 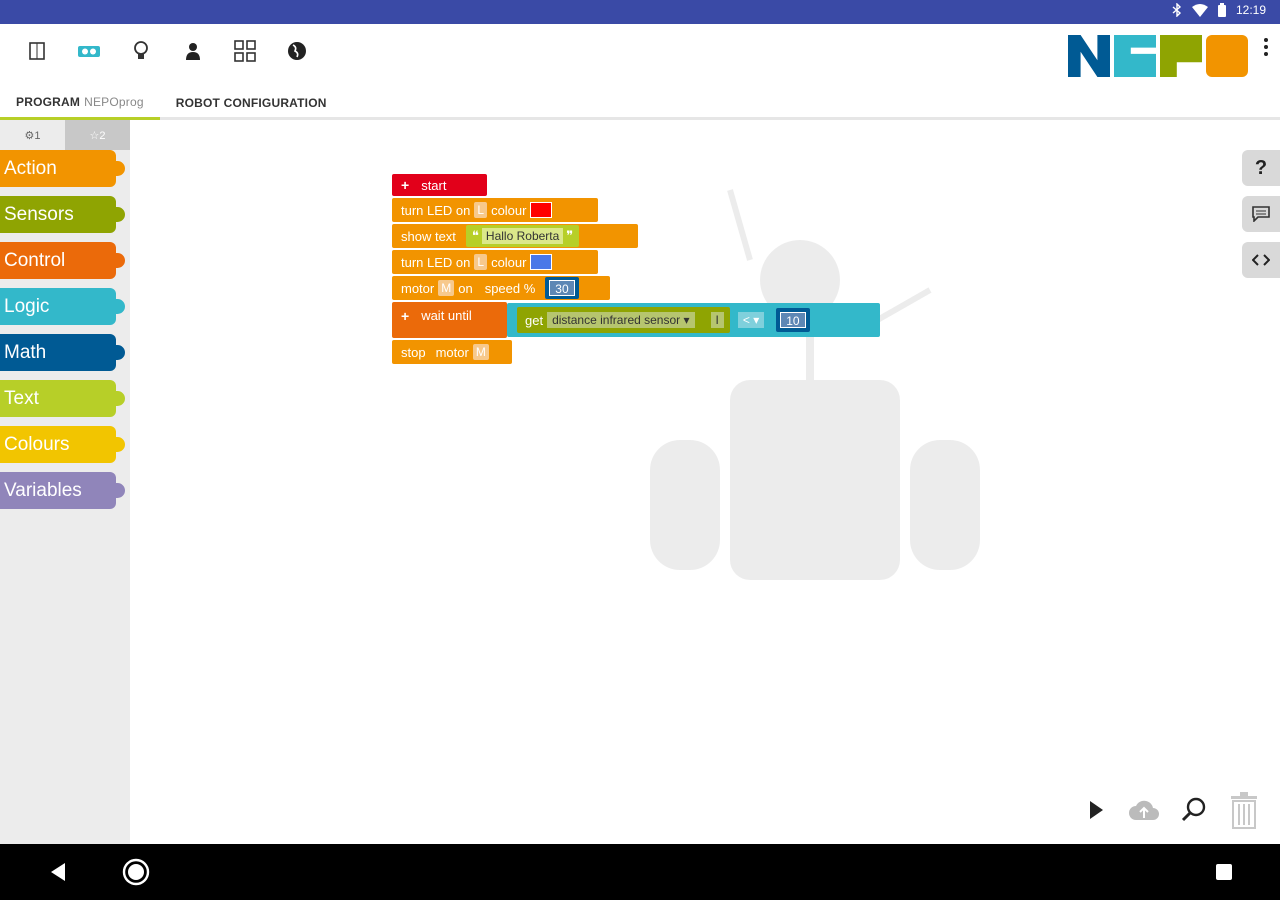 I want to click on level-tab-expert: ☆2, so click(x=97, y=135).